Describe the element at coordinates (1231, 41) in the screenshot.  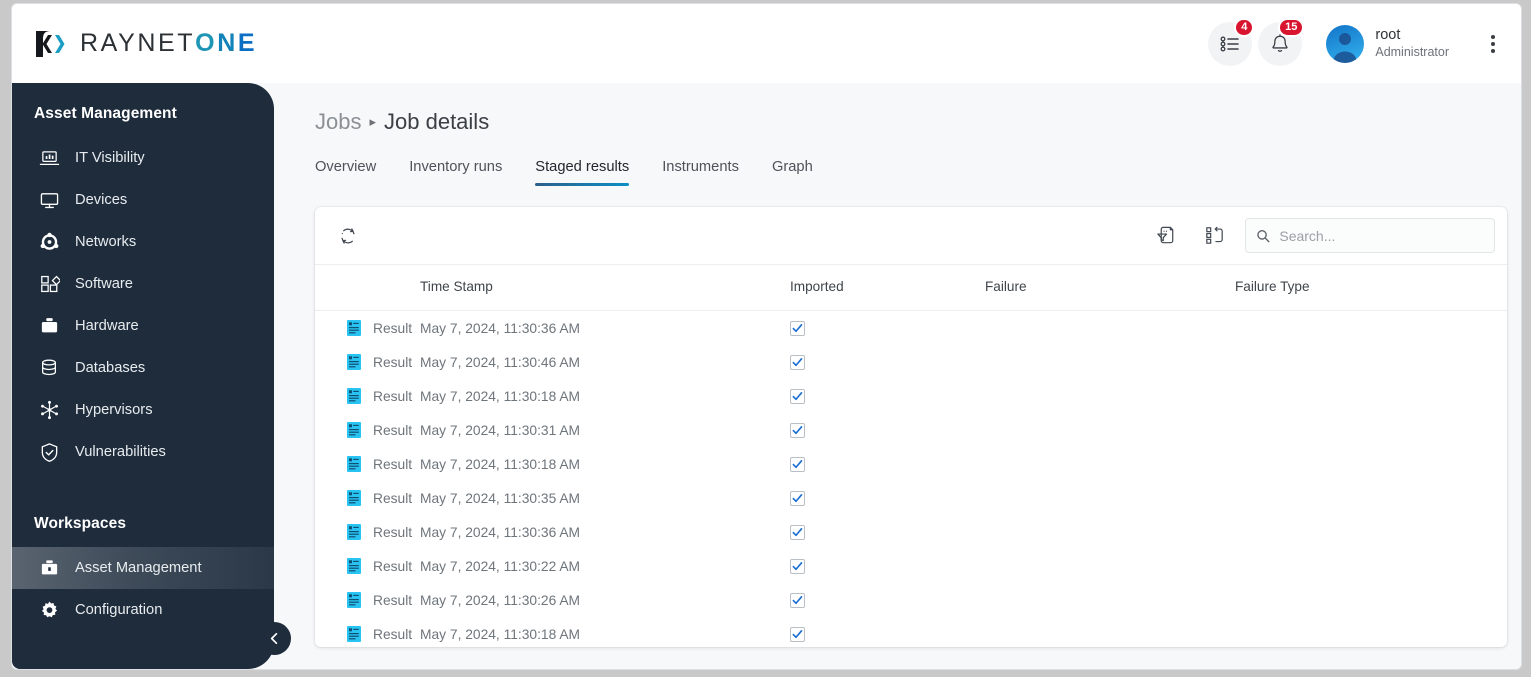
I see `tasks-button: 4` at that location.